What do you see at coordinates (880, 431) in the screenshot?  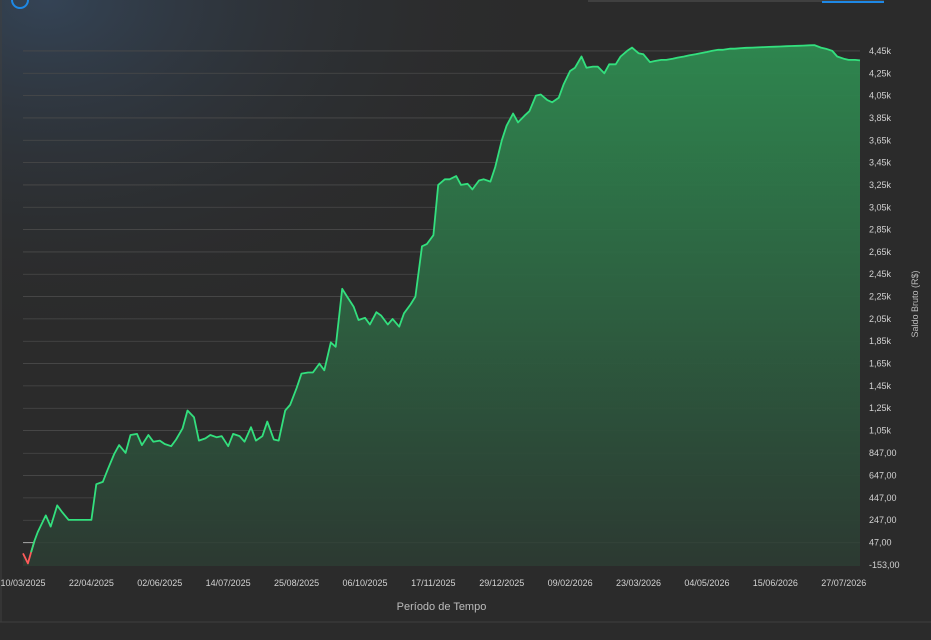 I see `y-tick-label: 1,05k` at bounding box center [880, 431].